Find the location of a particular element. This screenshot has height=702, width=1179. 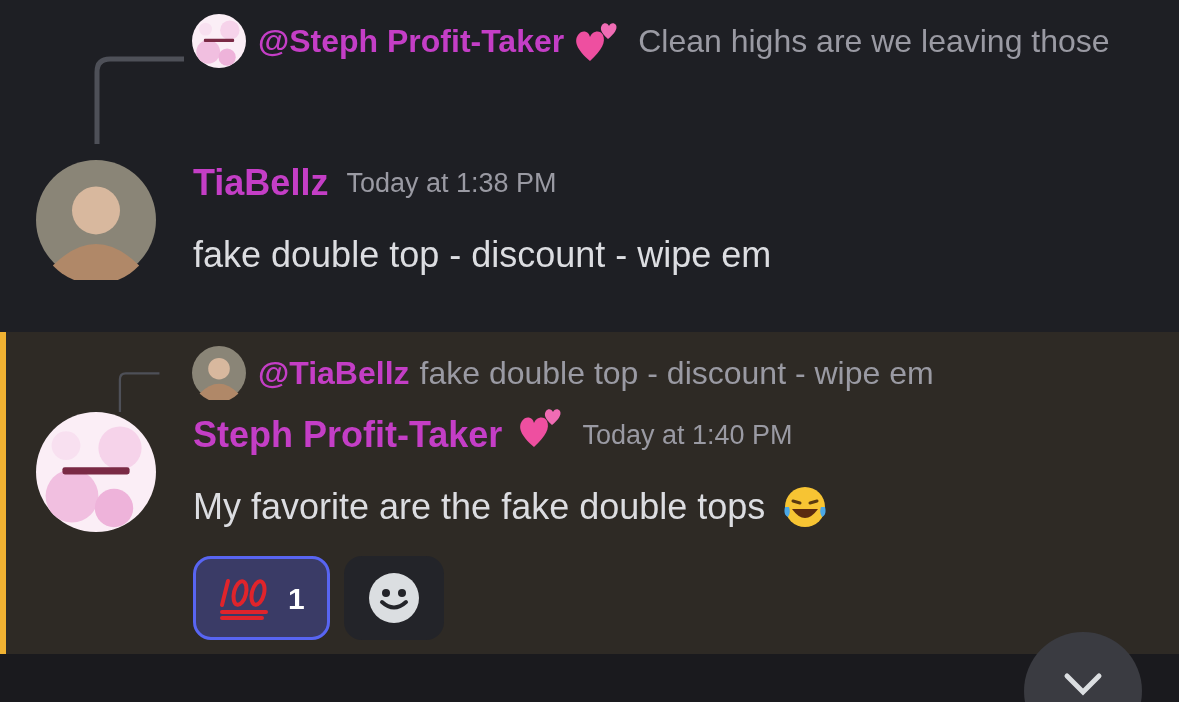

timestamp: Today at 1:40 PM is located at coordinates (687, 435).